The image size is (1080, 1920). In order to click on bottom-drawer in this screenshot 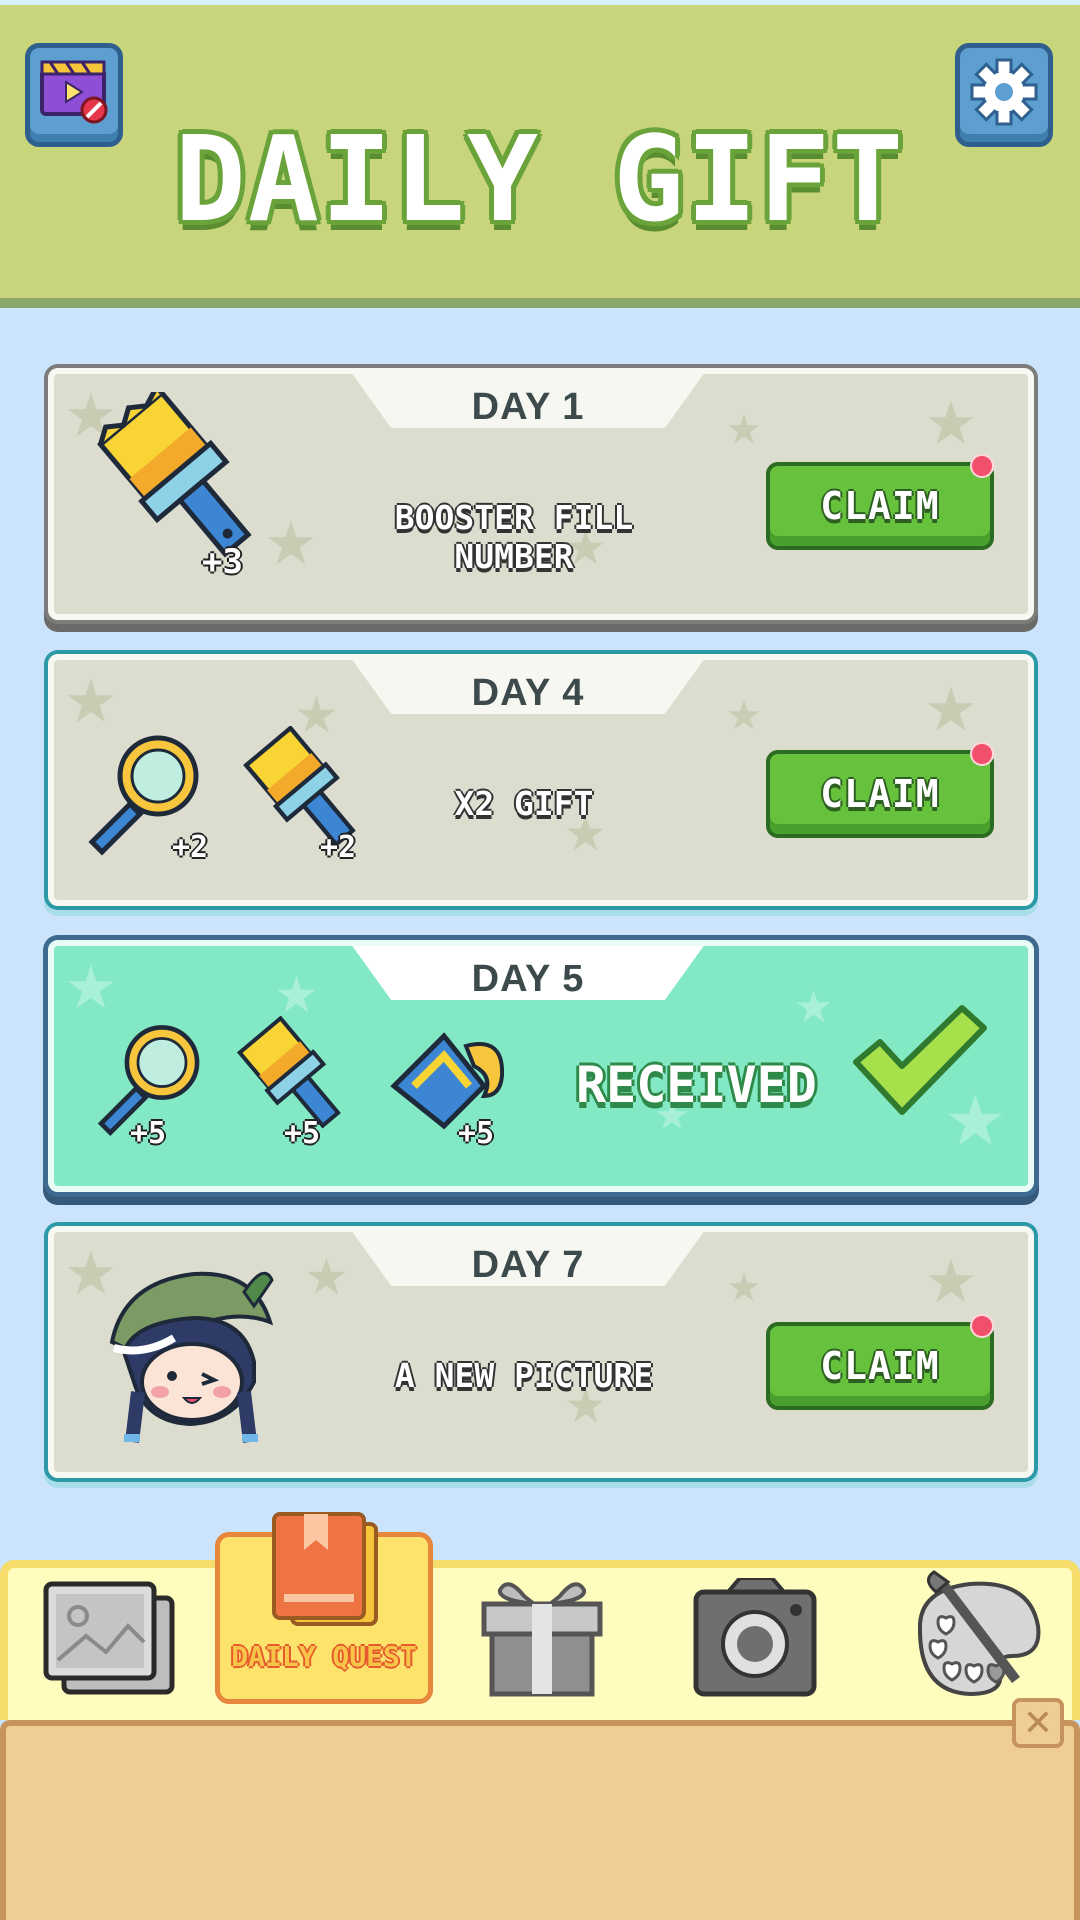, I will do `click(540, 1820)`.